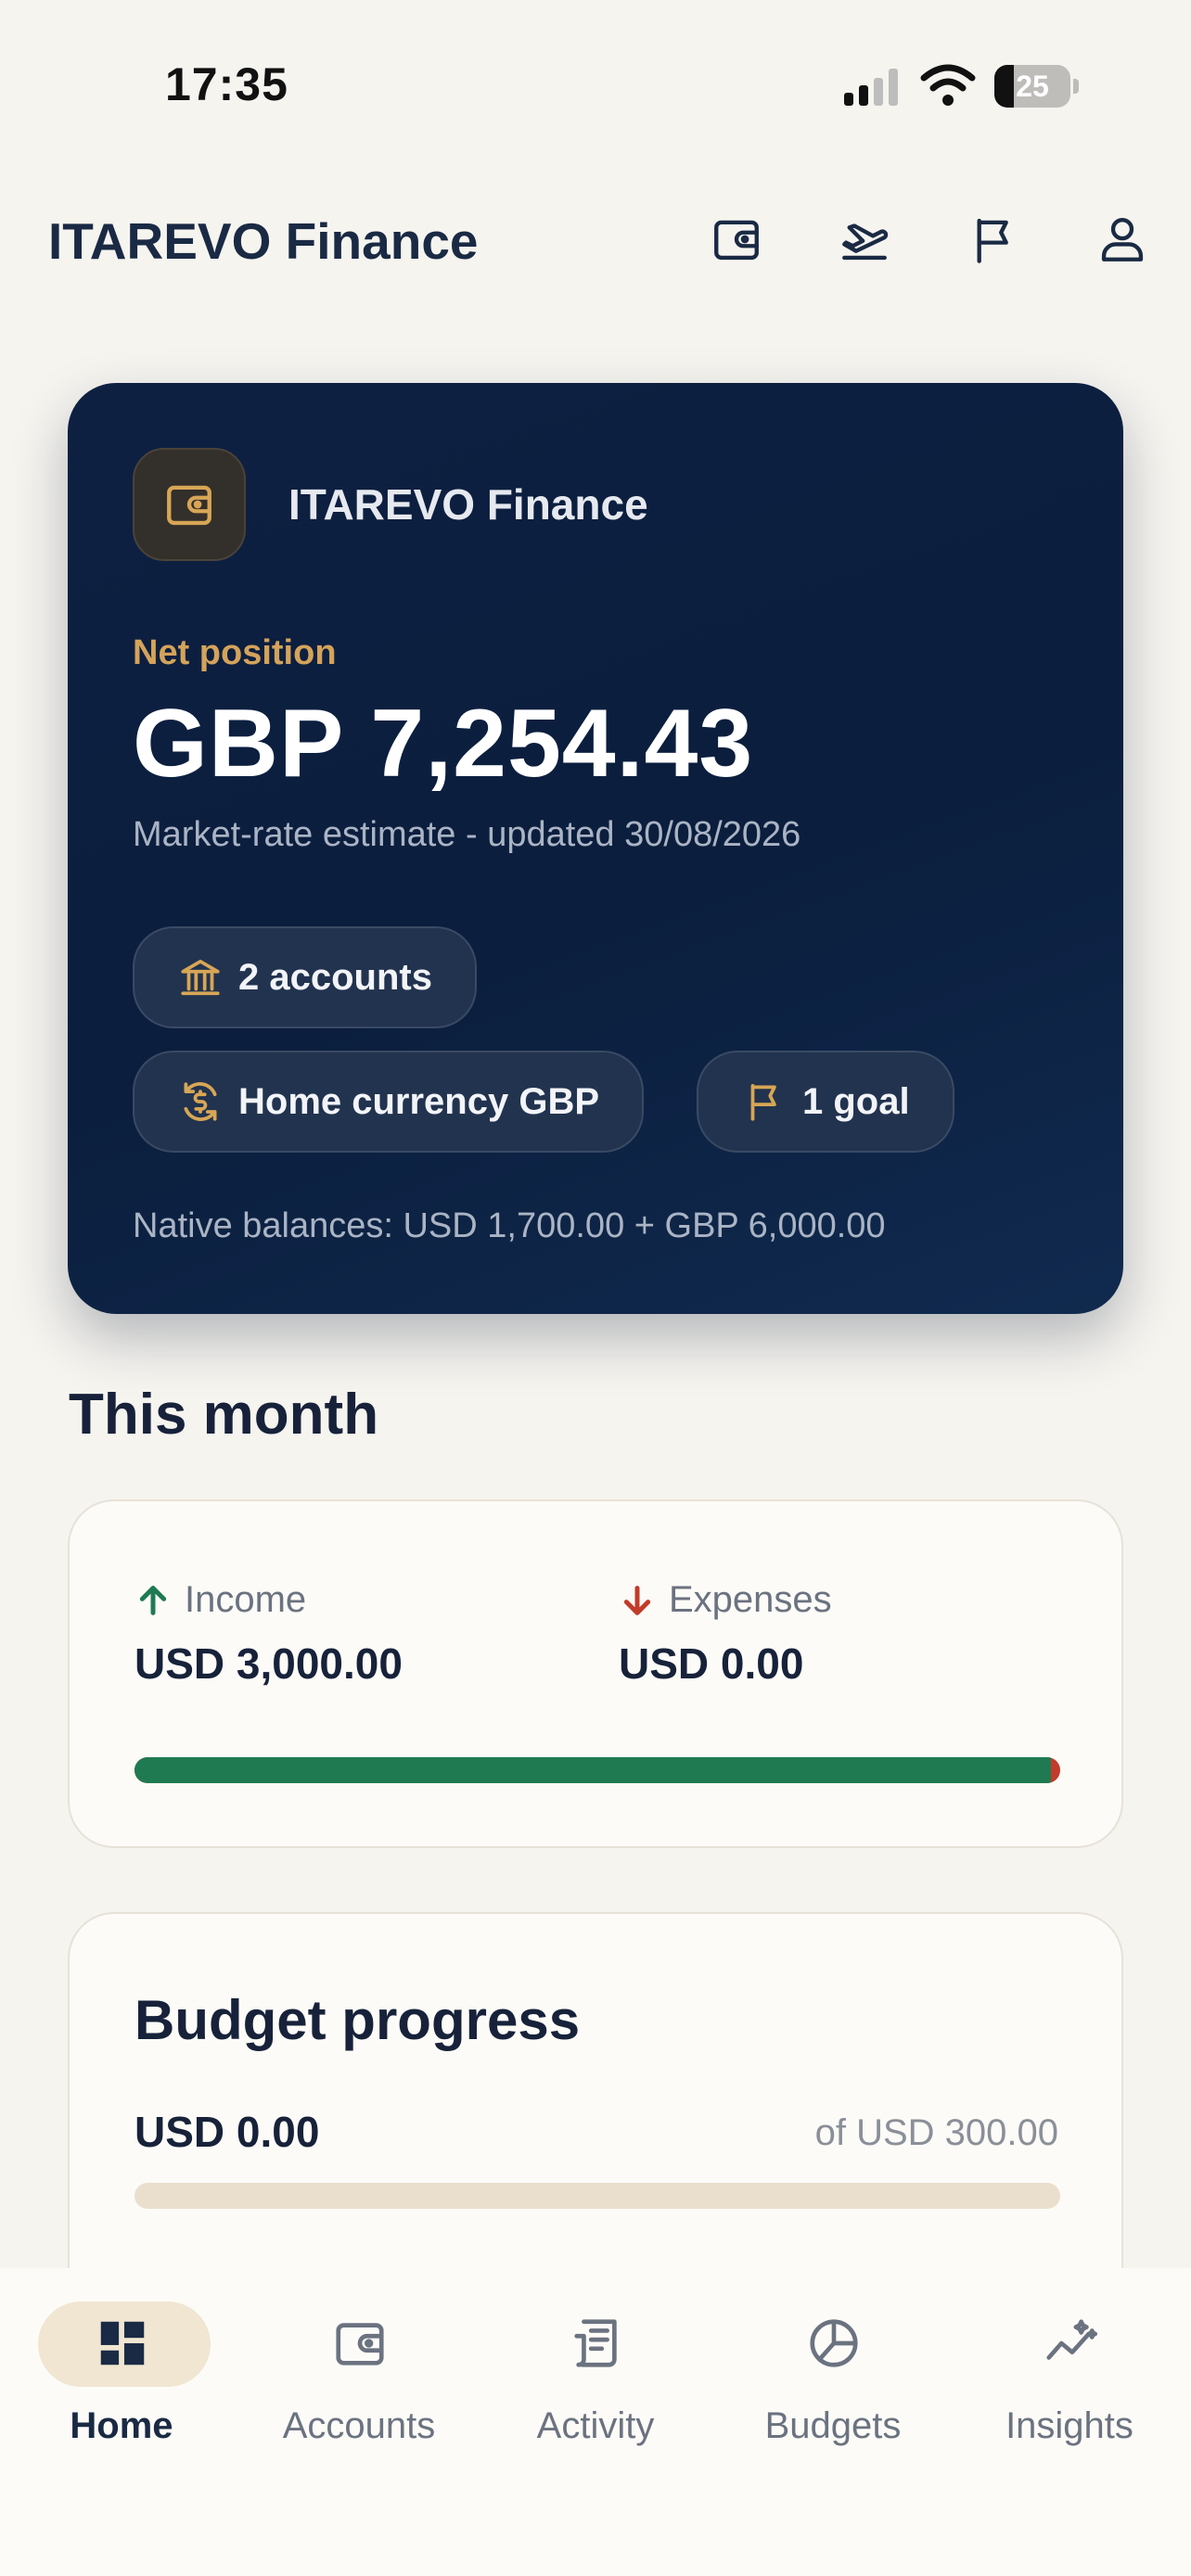 Image resolution: width=1191 pixels, height=2576 pixels. What do you see at coordinates (833, 2379) in the screenshot?
I see `nav-budgets: Budgets` at bounding box center [833, 2379].